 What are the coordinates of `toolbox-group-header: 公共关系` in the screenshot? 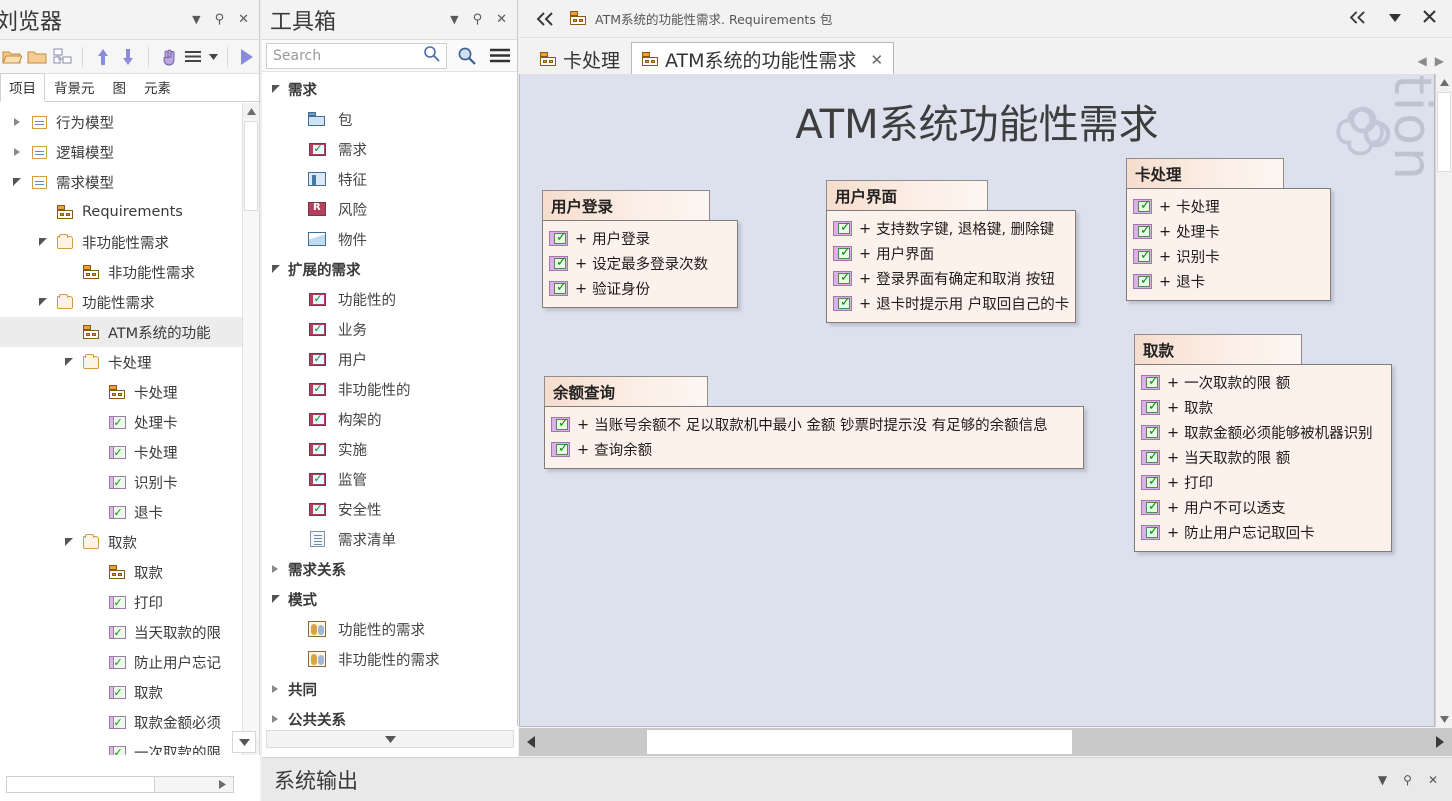 It's located at (389, 715).